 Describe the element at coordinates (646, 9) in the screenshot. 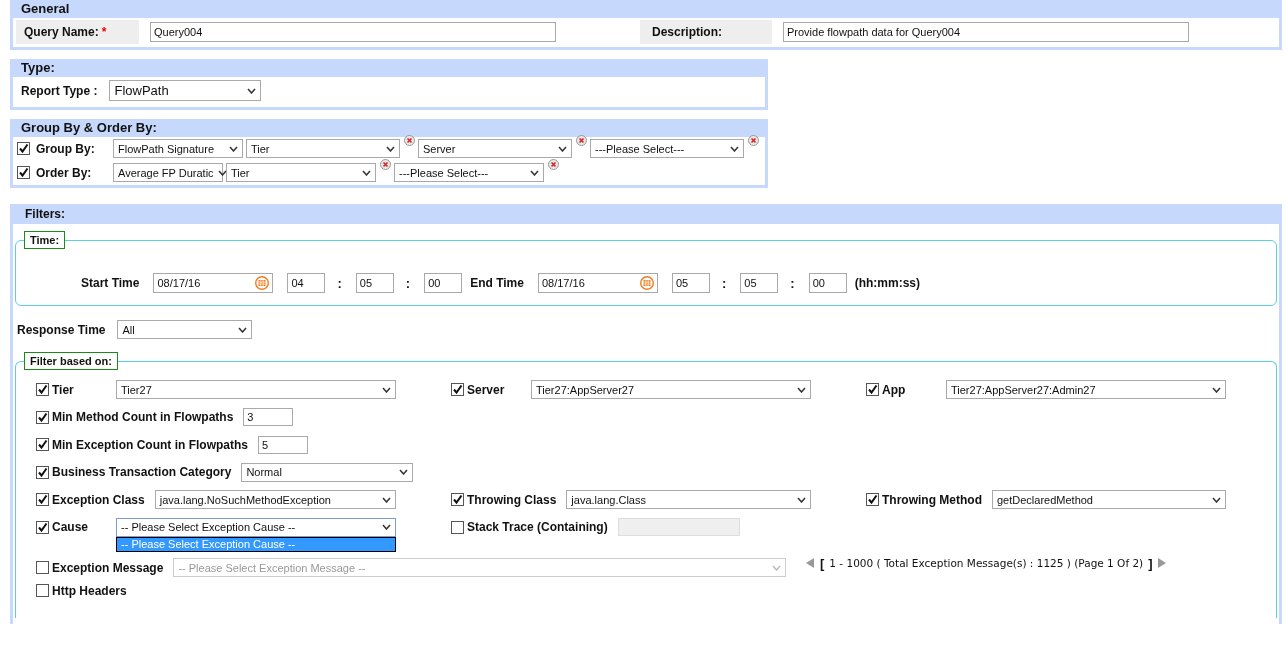

I see `panel-title: General` at that location.